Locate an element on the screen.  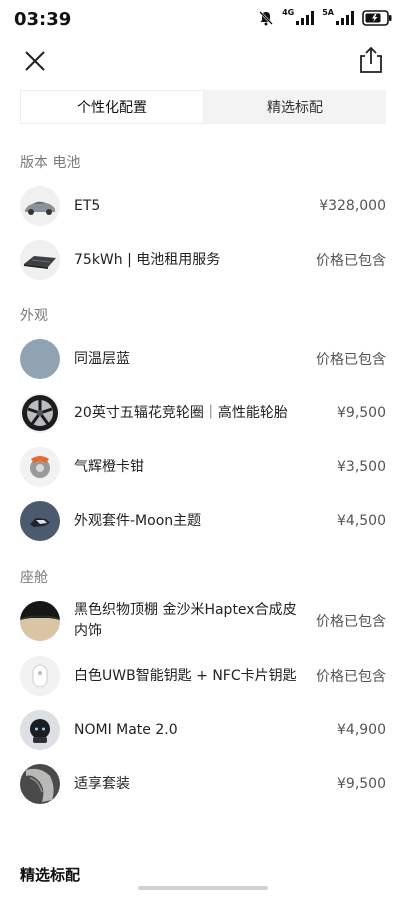
item-price: ¥4,900 is located at coordinates (361, 730).